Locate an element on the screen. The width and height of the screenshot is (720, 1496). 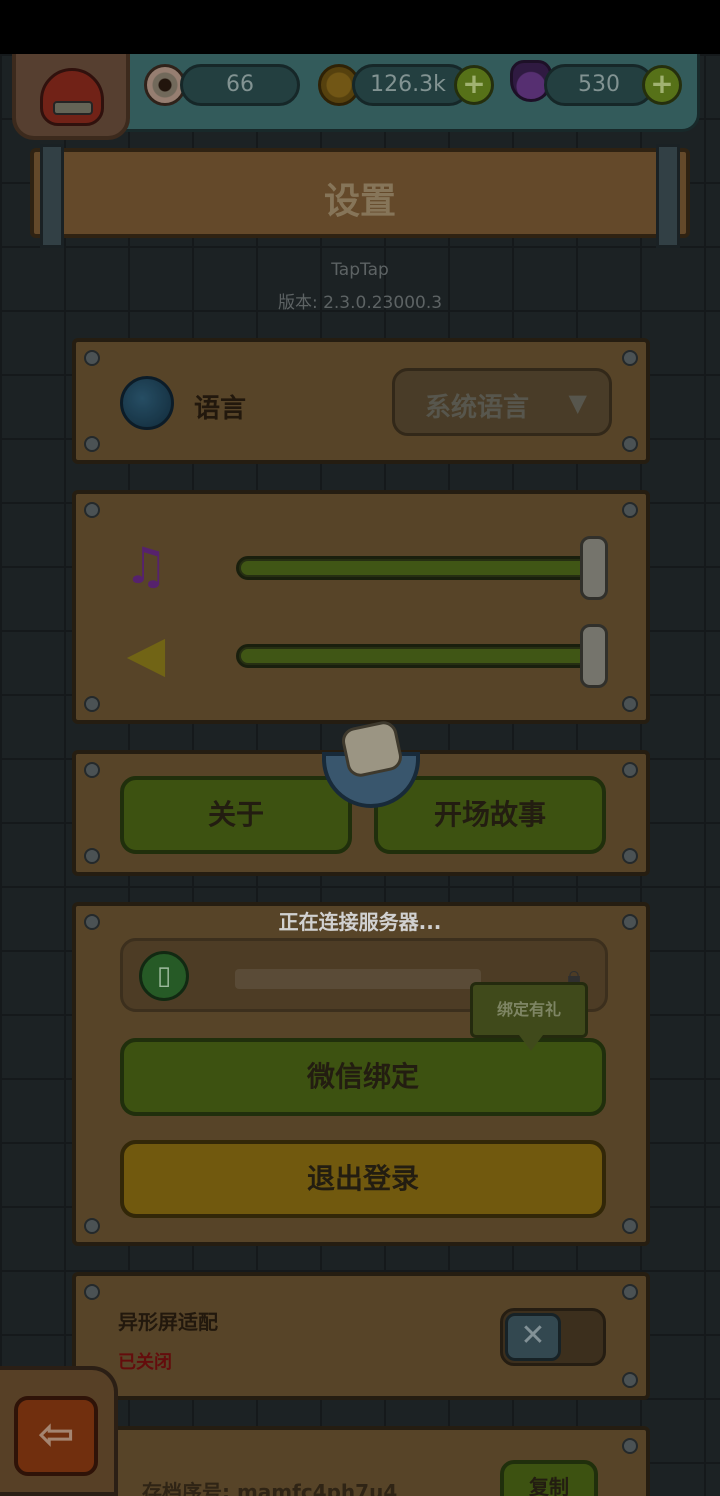
music-slider-fill is located at coordinates (416, 568).